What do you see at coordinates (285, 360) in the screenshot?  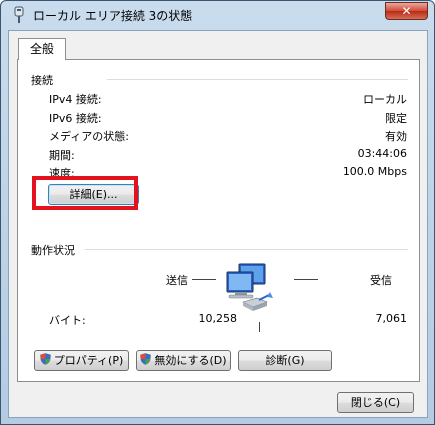 I see `diagnose-button: 診断(G)` at bounding box center [285, 360].